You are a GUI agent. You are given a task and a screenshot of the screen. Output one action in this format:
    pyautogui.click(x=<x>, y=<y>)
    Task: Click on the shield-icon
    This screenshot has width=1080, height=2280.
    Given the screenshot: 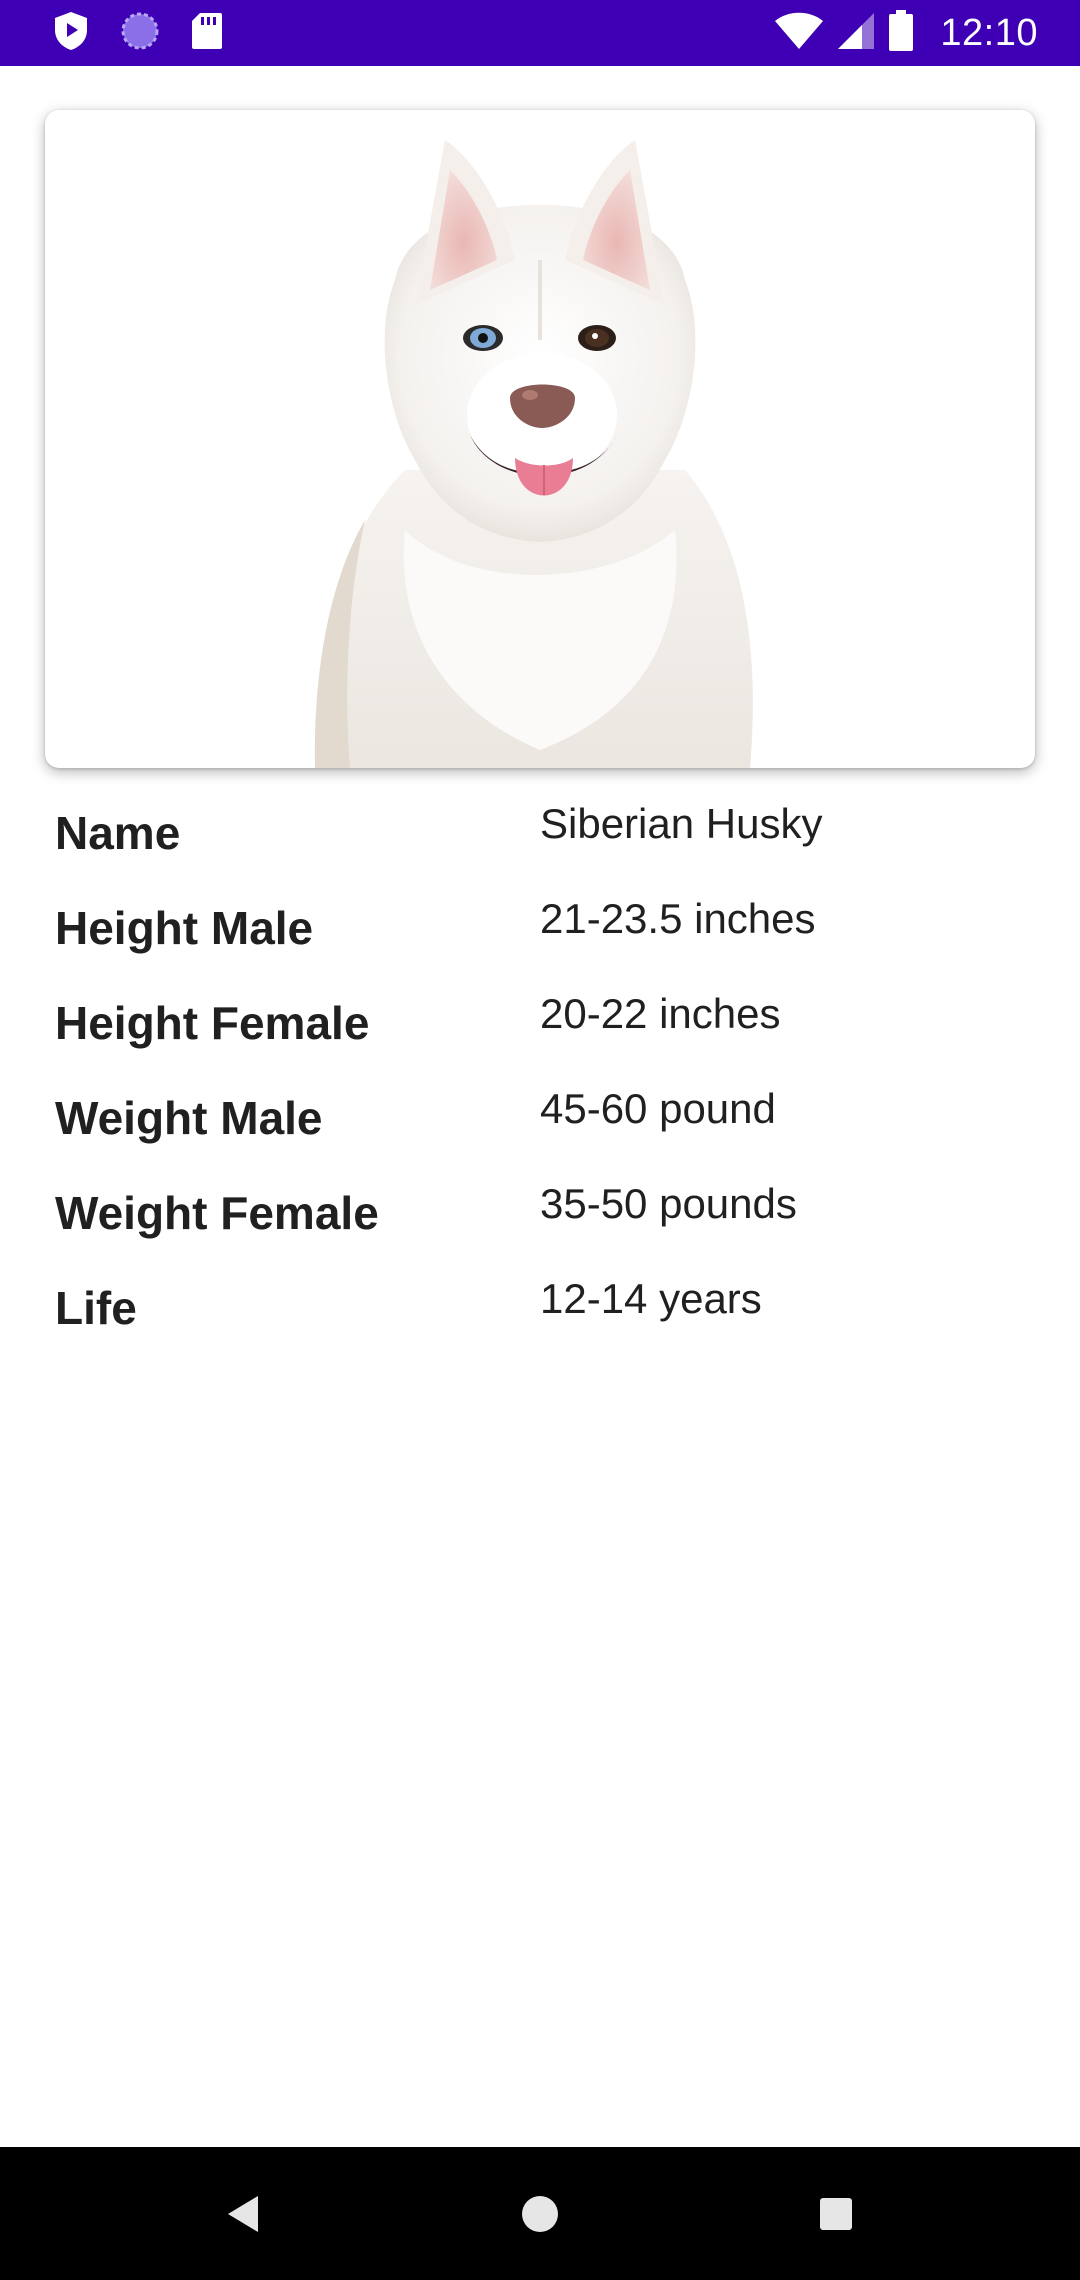 What is the action you would take?
    pyautogui.click(x=71, y=33)
    